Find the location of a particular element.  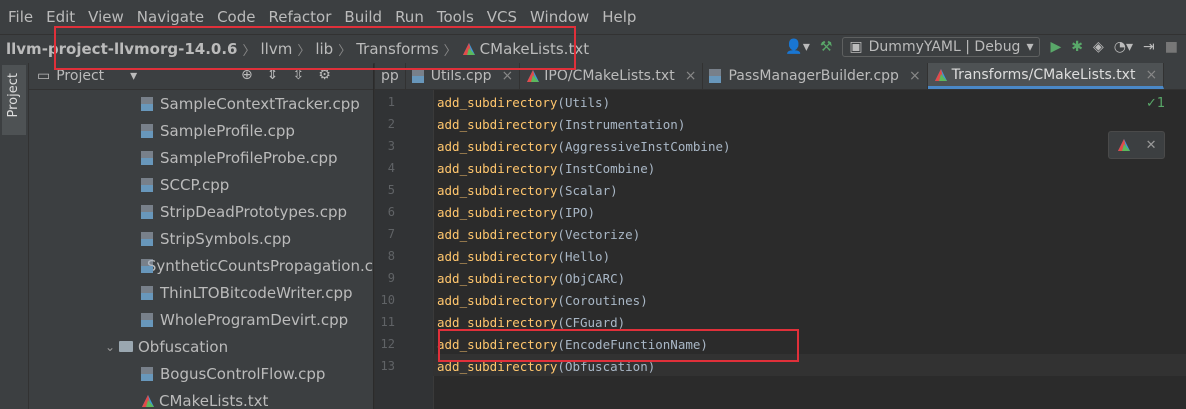

tree-item: SyntheticCountsPropagation.c is located at coordinates (201, 265).